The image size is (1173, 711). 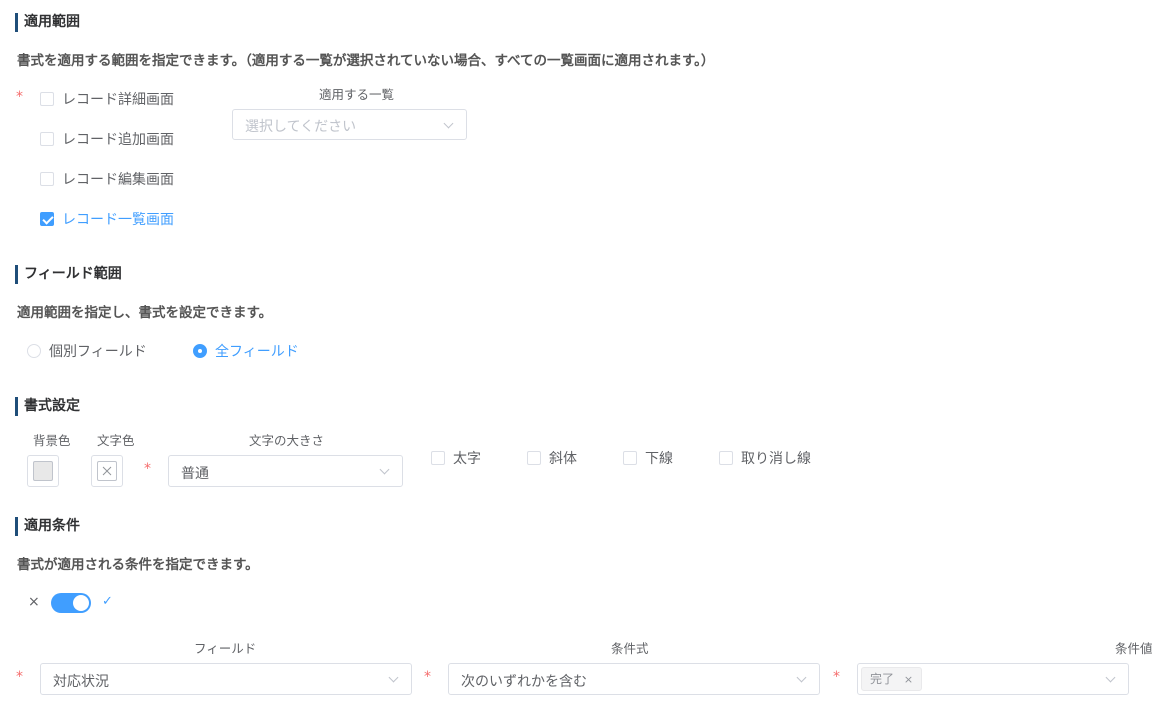 What do you see at coordinates (145, 313) in the screenshot?
I see `field-scope-description: 適用範囲を指定し、書式を設定できます。` at bounding box center [145, 313].